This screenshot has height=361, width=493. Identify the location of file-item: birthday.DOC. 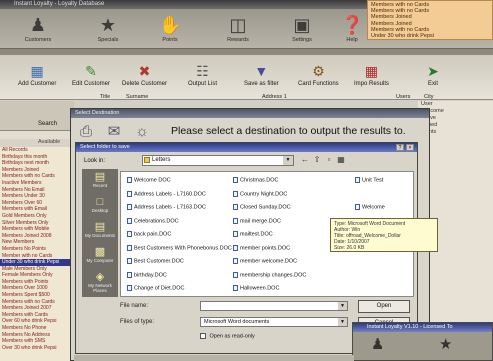
(147, 275).